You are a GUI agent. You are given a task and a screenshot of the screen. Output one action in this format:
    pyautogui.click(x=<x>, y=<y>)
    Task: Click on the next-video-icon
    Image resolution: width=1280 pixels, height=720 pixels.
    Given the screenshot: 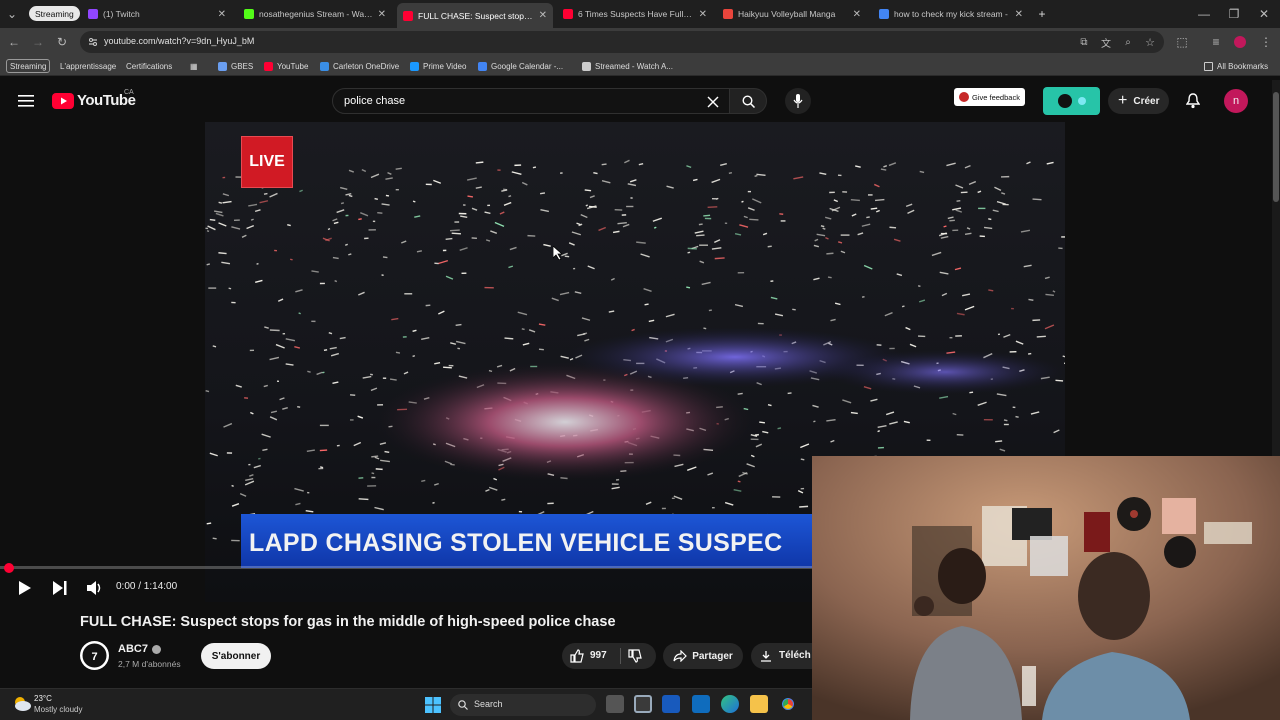 What is the action you would take?
    pyautogui.click(x=60, y=588)
    